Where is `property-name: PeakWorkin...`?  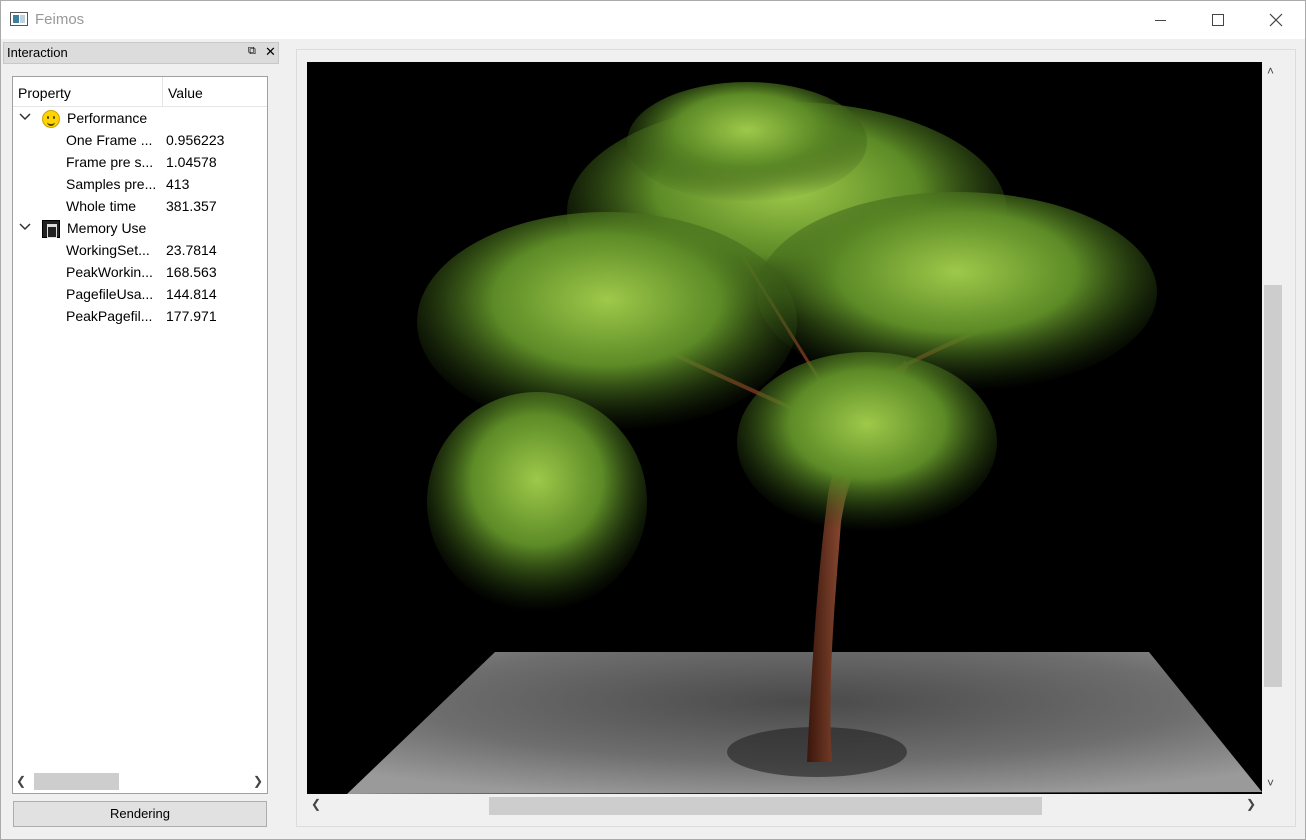 property-name: PeakWorkin... is located at coordinates (109, 272).